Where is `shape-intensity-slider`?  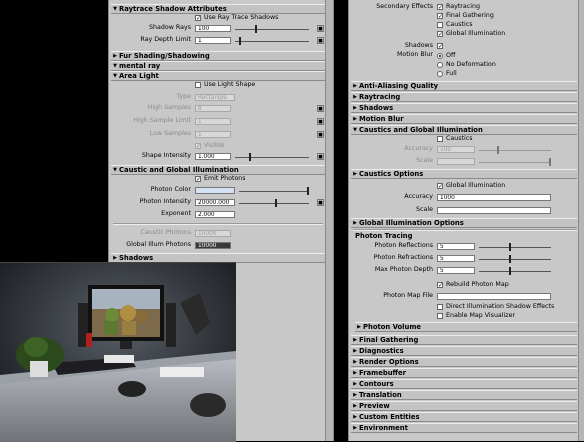
shape-intensity-slider is located at coordinates (272, 157).